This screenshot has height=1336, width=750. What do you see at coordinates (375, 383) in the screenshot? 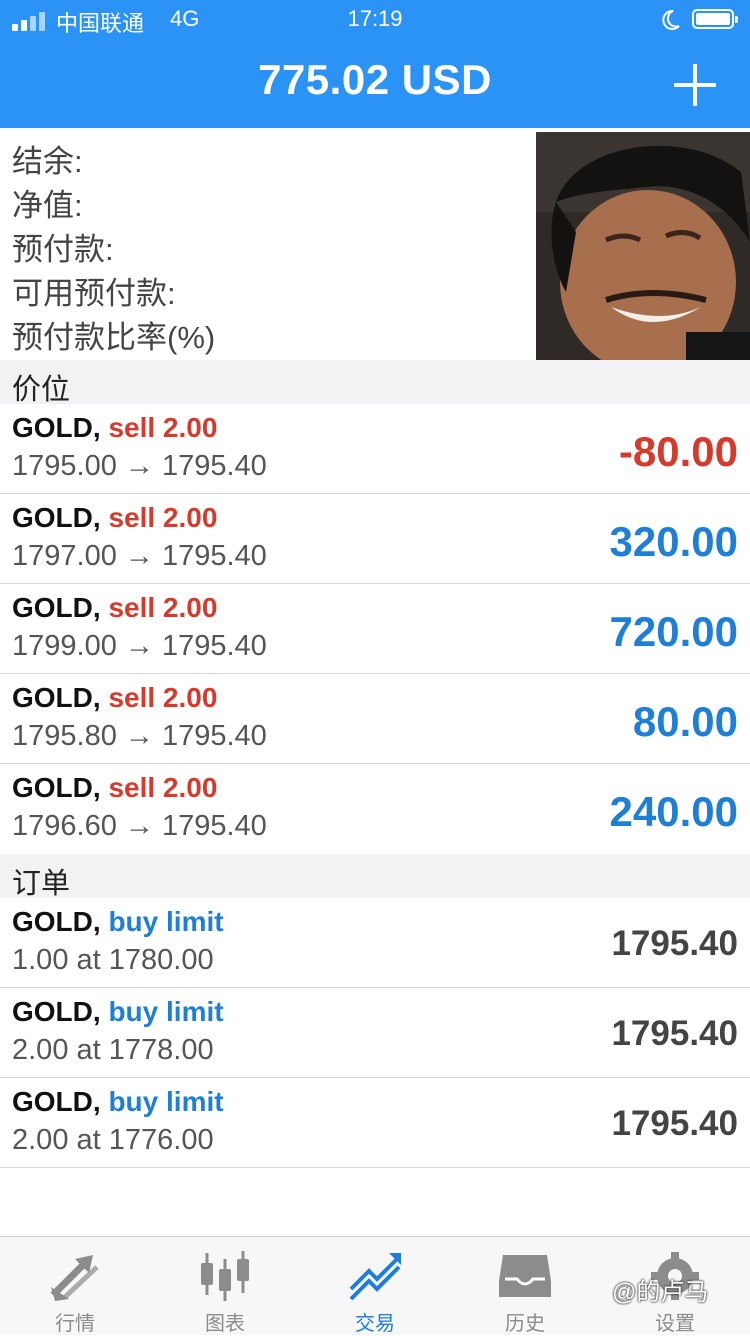
I see `positions-section-header: 价位` at bounding box center [375, 383].